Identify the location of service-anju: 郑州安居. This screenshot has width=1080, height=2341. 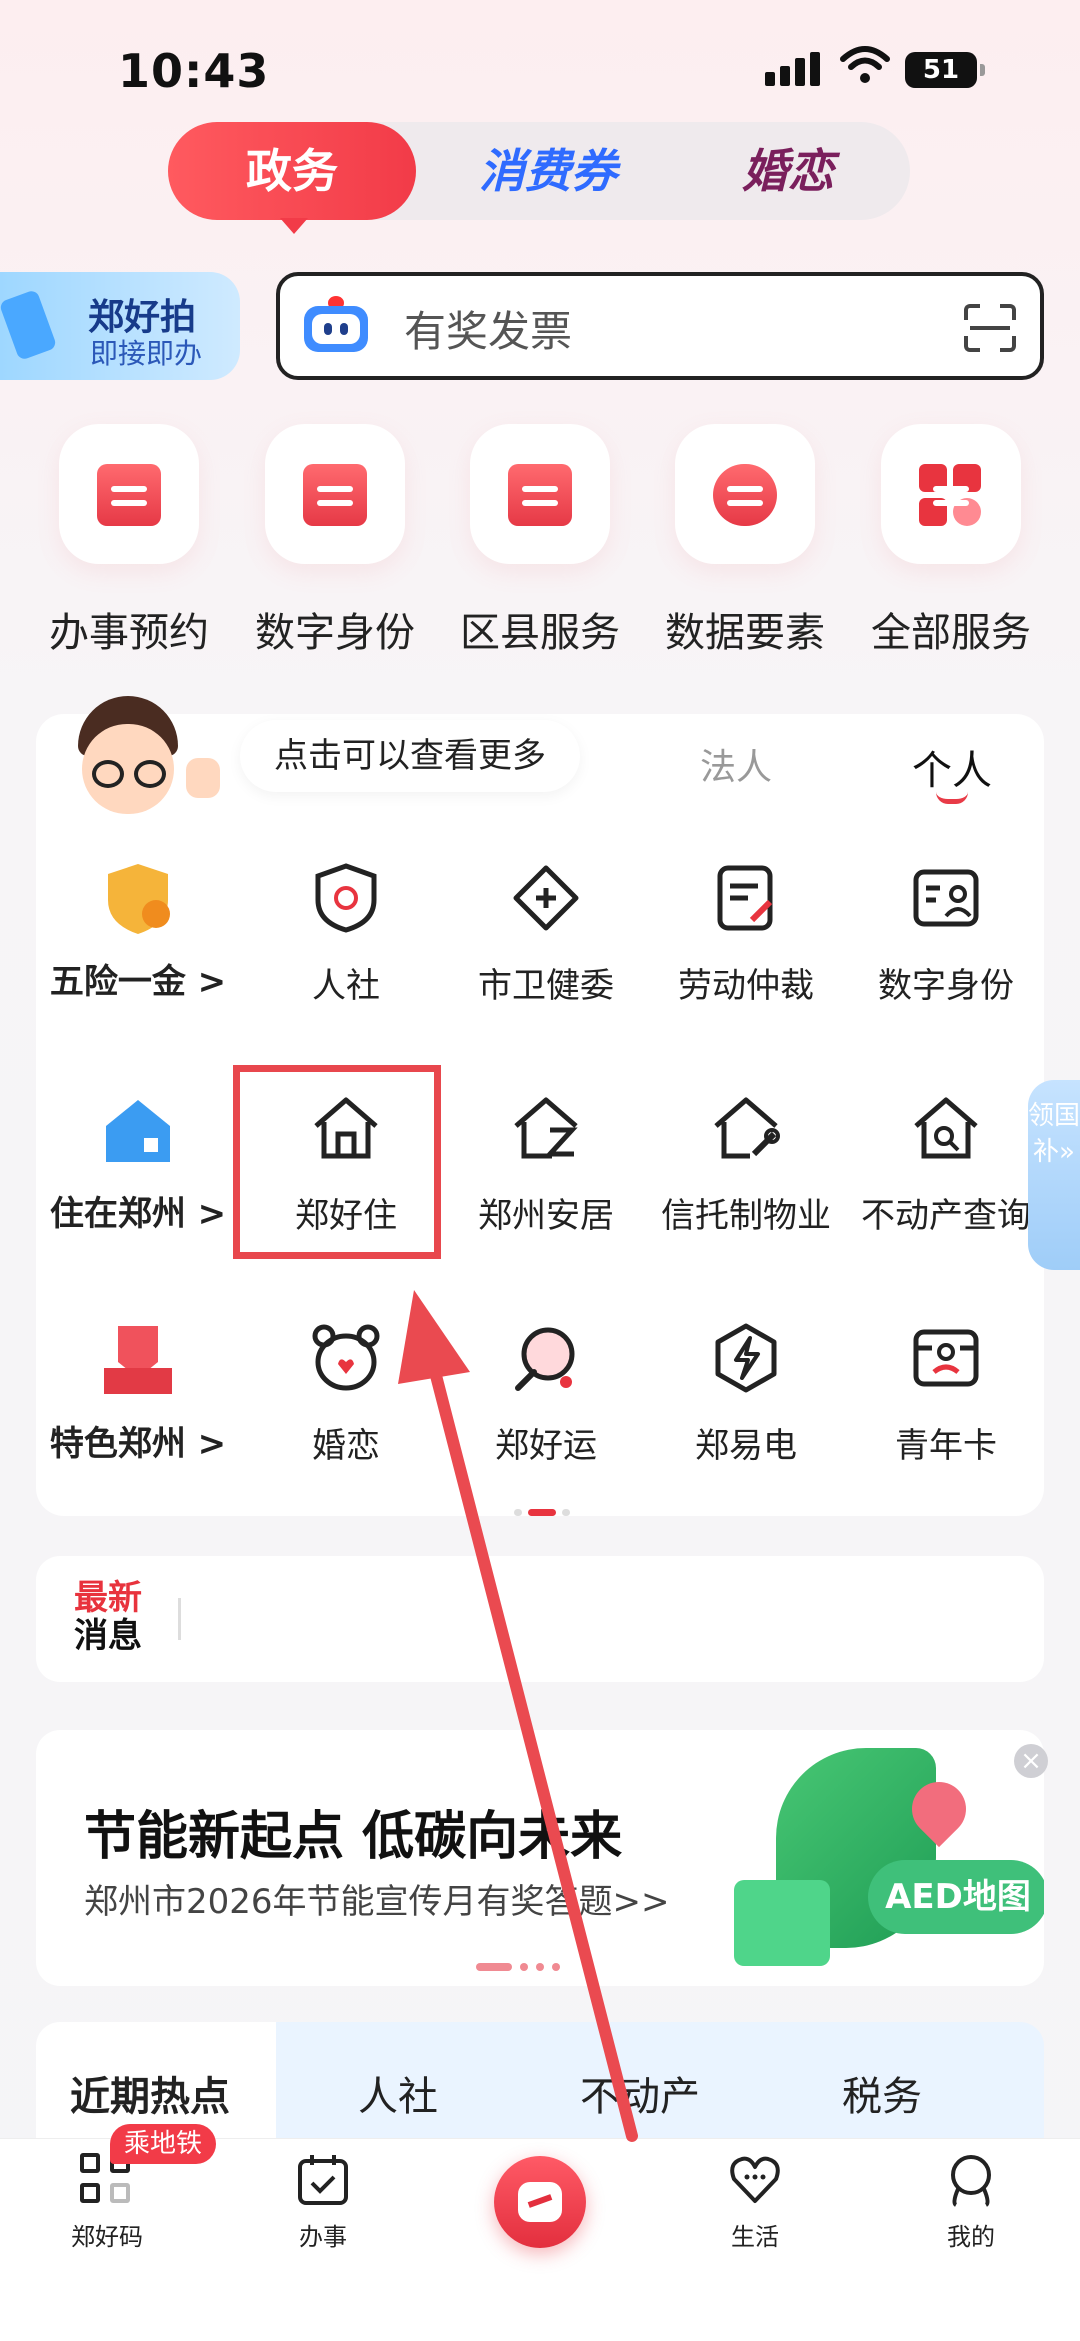
(546, 1164).